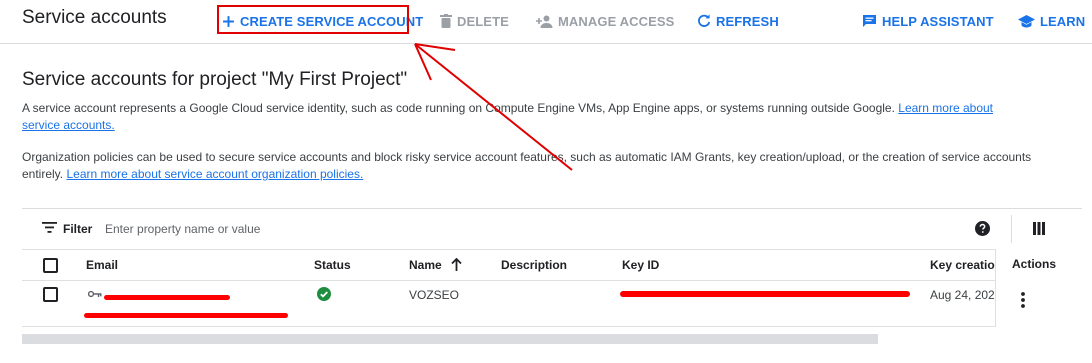 This screenshot has width=1092, height=363. Describe the element at coordinates (255, 229) in the screenshot. I see `filter-input` at that location.